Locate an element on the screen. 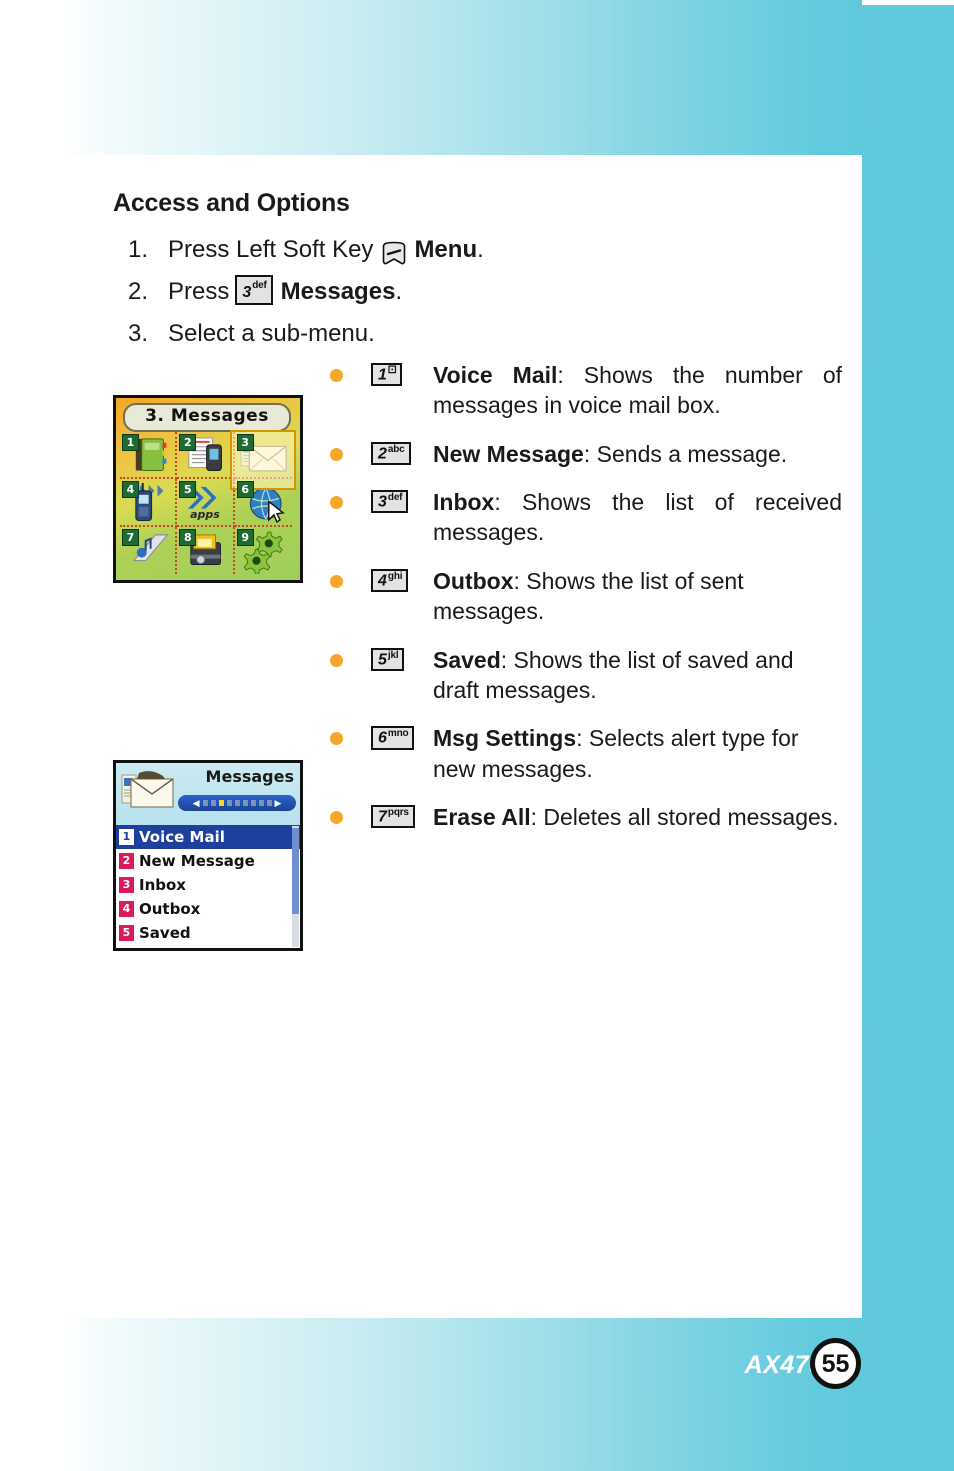  bullet-title: Voice Mail is located at coordinates (495, 375).